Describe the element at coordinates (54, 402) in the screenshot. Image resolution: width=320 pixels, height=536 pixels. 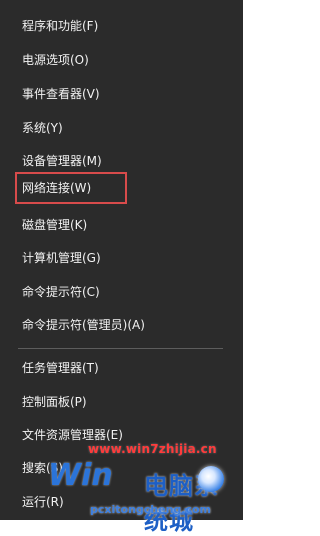
I see `menu-item-control-panel: 控制面板(P)` at that location.